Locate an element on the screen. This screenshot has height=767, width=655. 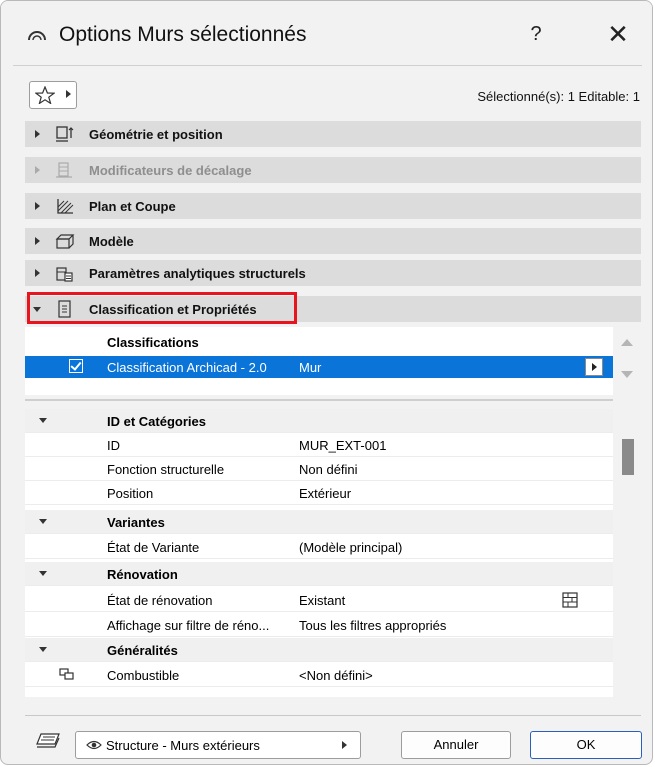
classification-name: Classification Archicad - 2.0 is located at coordinates (187, 367).